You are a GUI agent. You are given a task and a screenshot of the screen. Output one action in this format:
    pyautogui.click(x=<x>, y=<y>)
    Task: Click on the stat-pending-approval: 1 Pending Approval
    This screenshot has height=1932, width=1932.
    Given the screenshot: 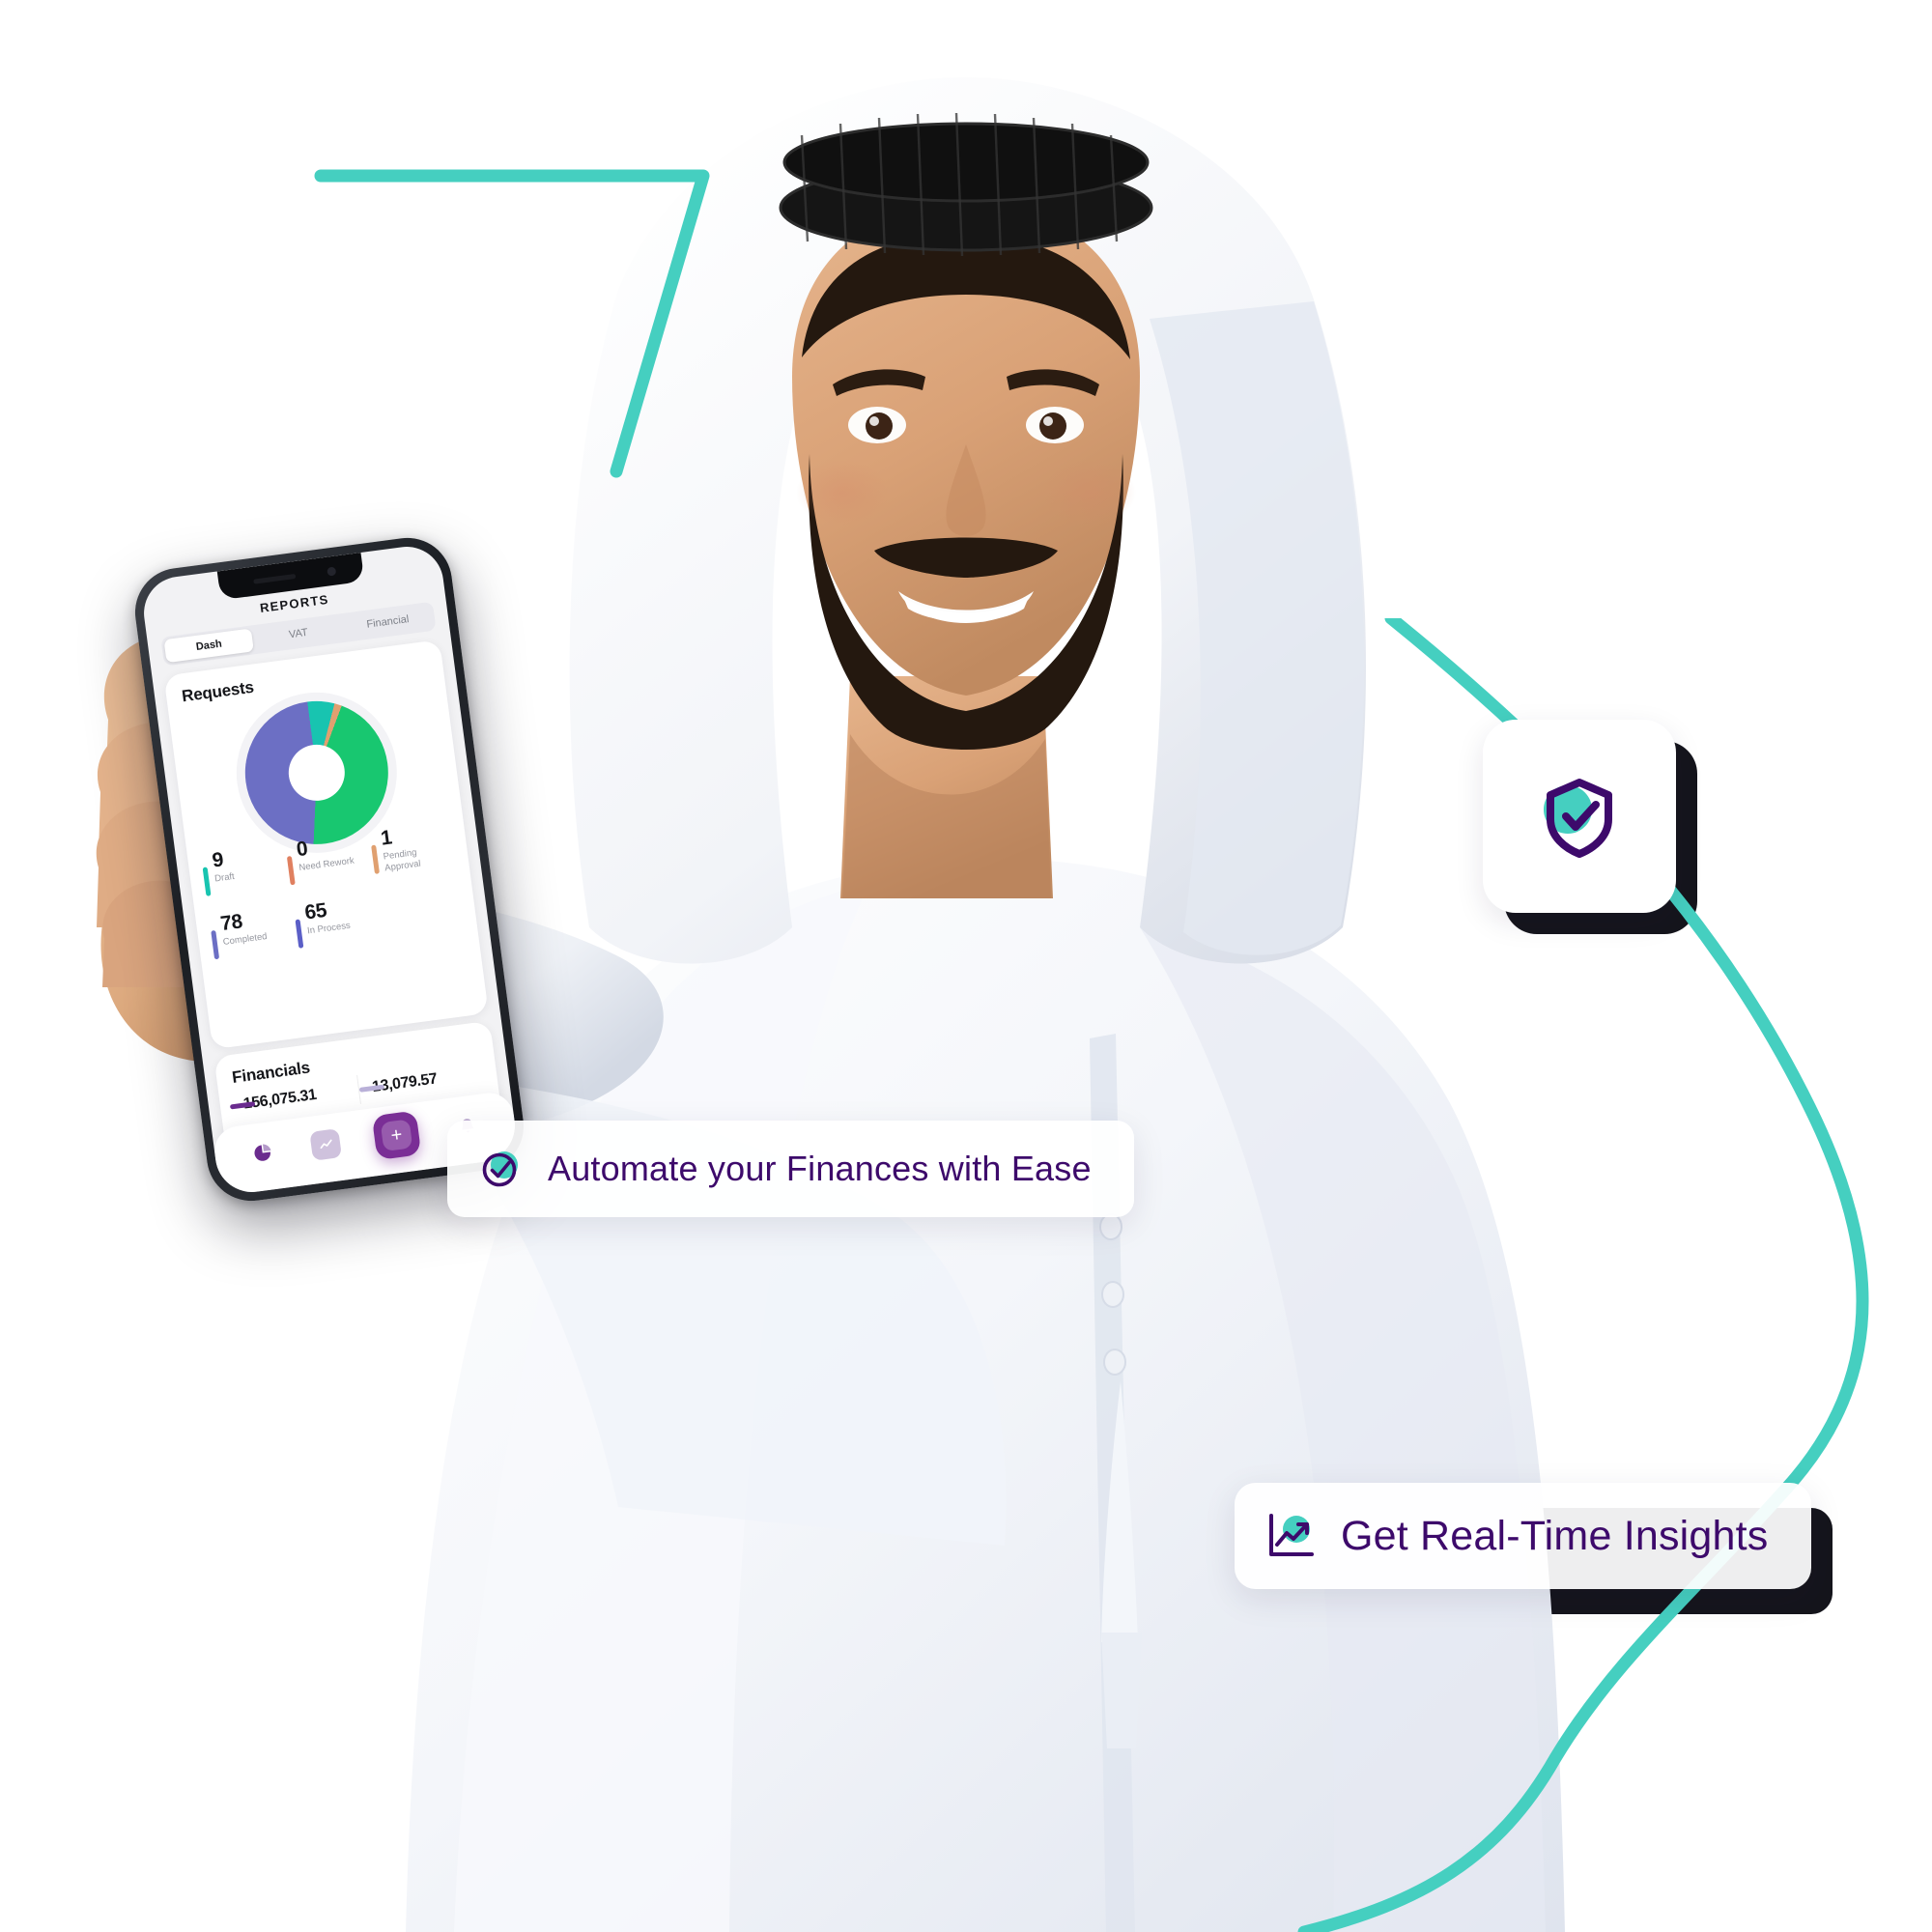 What is the action you would take?
    pyautogui.click(x=413, y=852)
    